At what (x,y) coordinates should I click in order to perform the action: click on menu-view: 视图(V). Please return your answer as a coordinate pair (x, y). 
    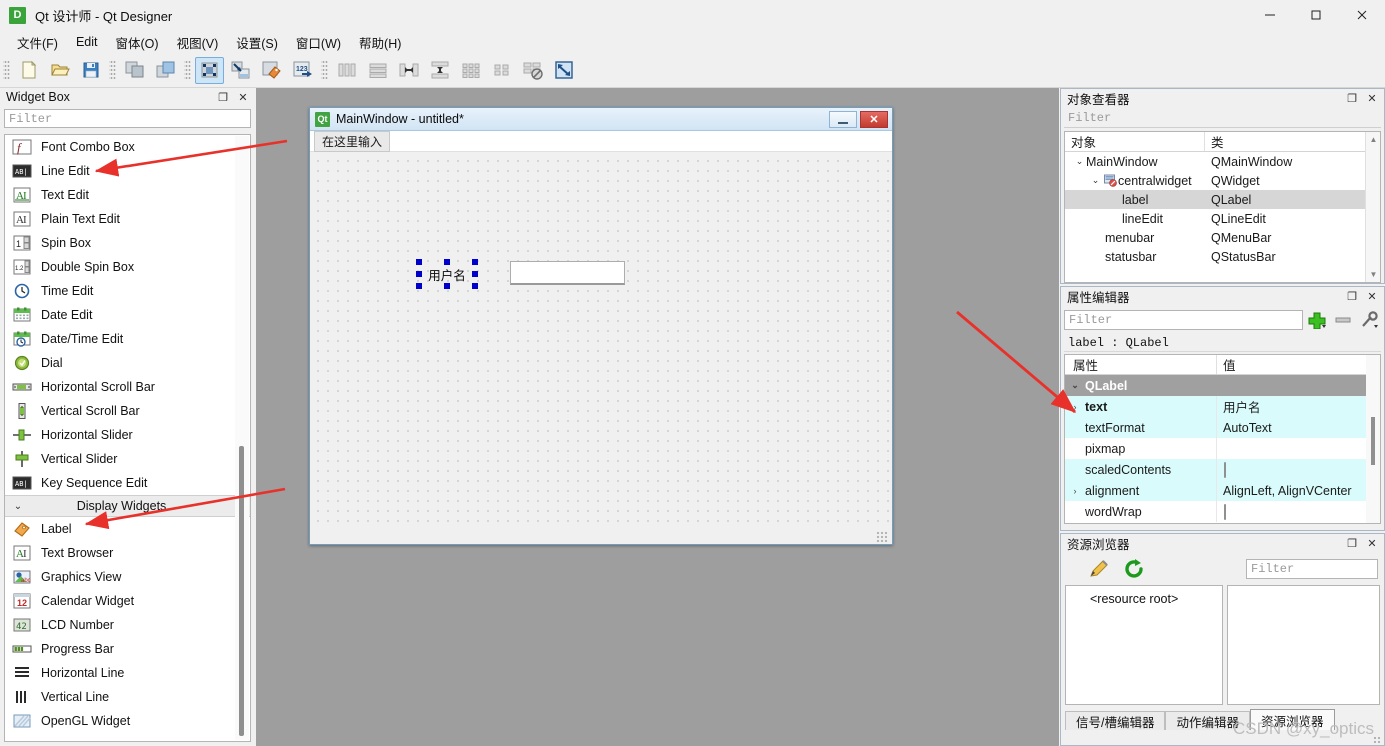
    Looking at the image, I should click on (198, 42).